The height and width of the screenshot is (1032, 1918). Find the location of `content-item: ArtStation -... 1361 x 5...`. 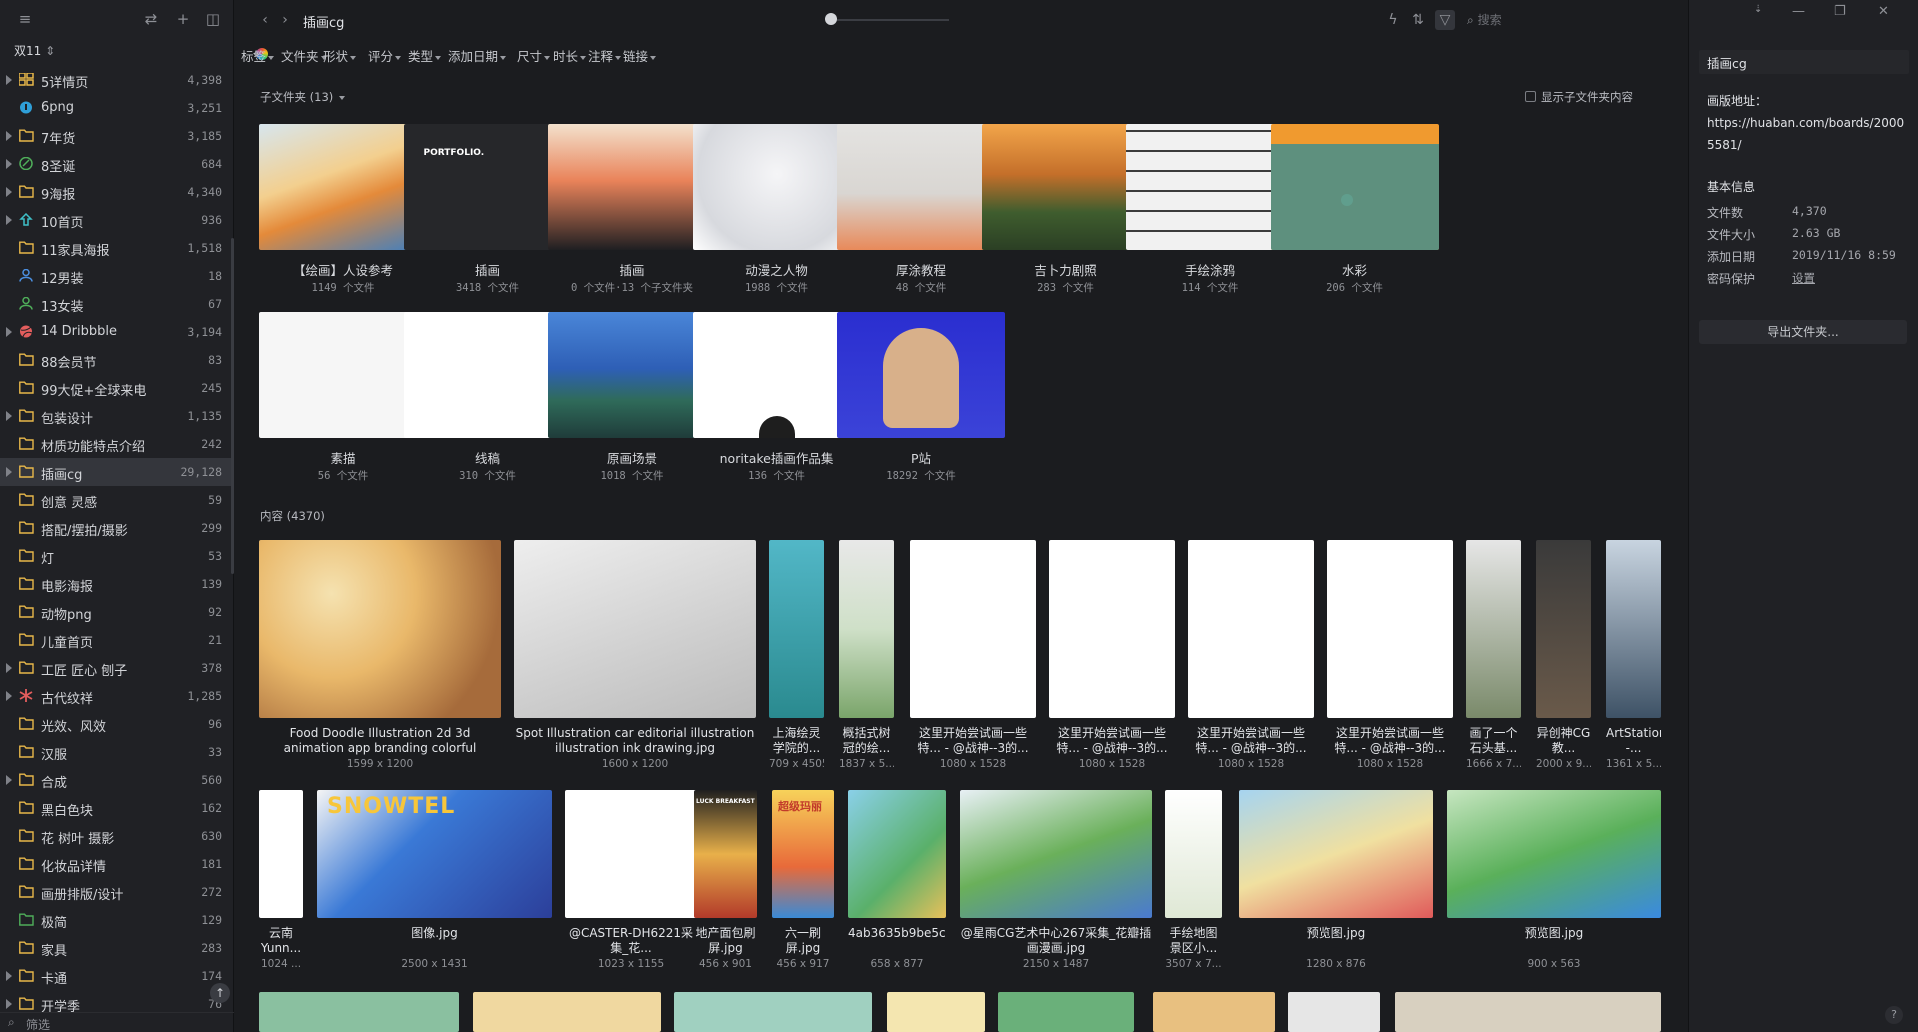

content-item: ArtStation -... 1361 x 5... is located at coordinates (1633, 656).